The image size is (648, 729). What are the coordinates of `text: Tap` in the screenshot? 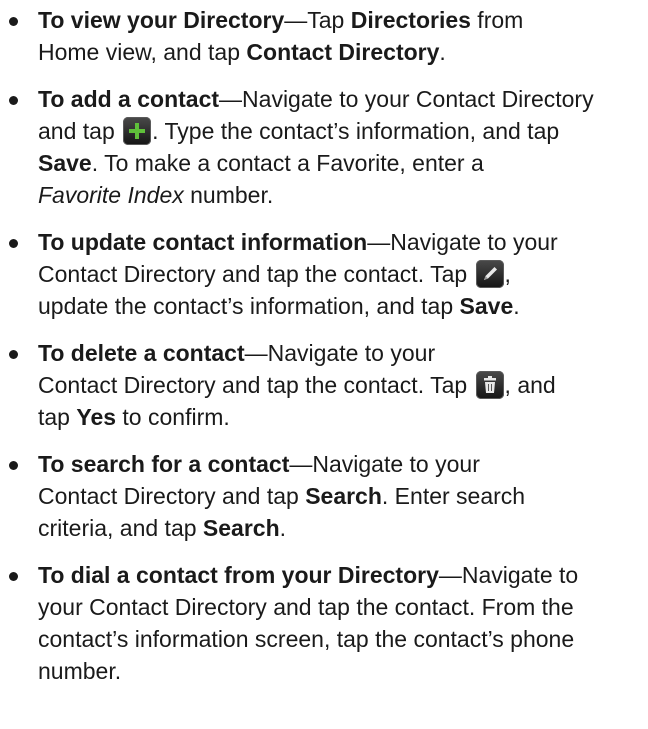 It's located at (329, 20).